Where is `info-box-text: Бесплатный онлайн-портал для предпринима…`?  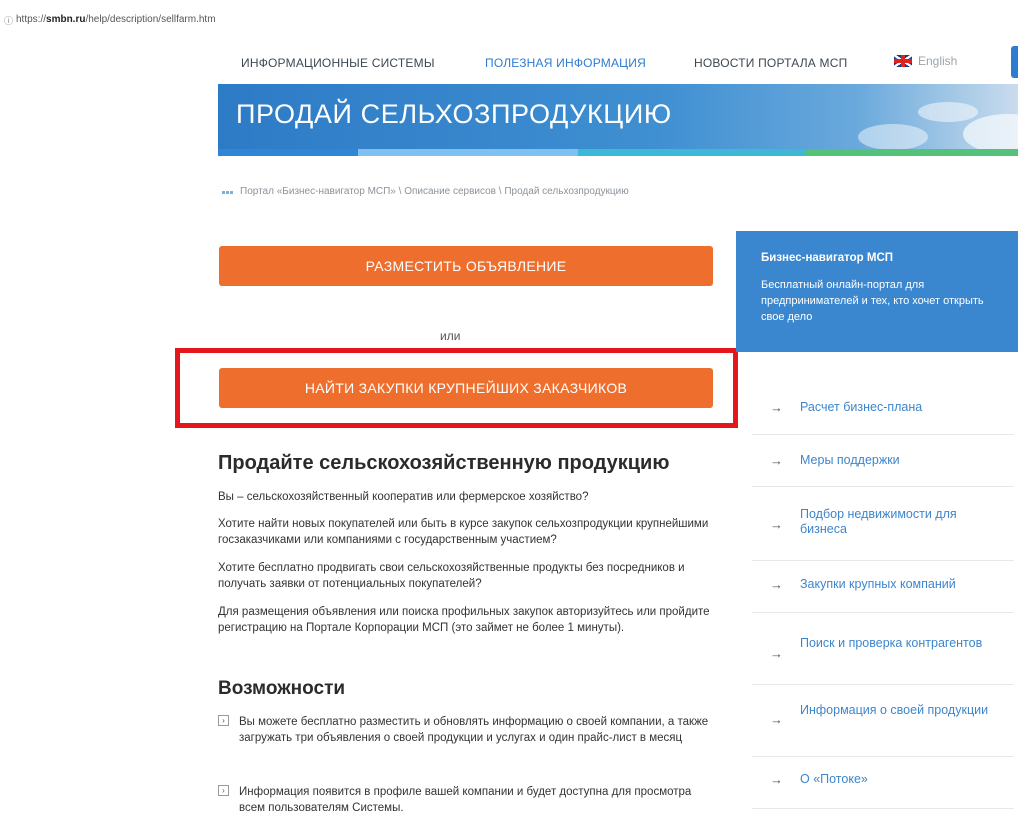
info-box-text: Бесплатный онлайн-портал для предпринима… is located at coordinates (872, 301).